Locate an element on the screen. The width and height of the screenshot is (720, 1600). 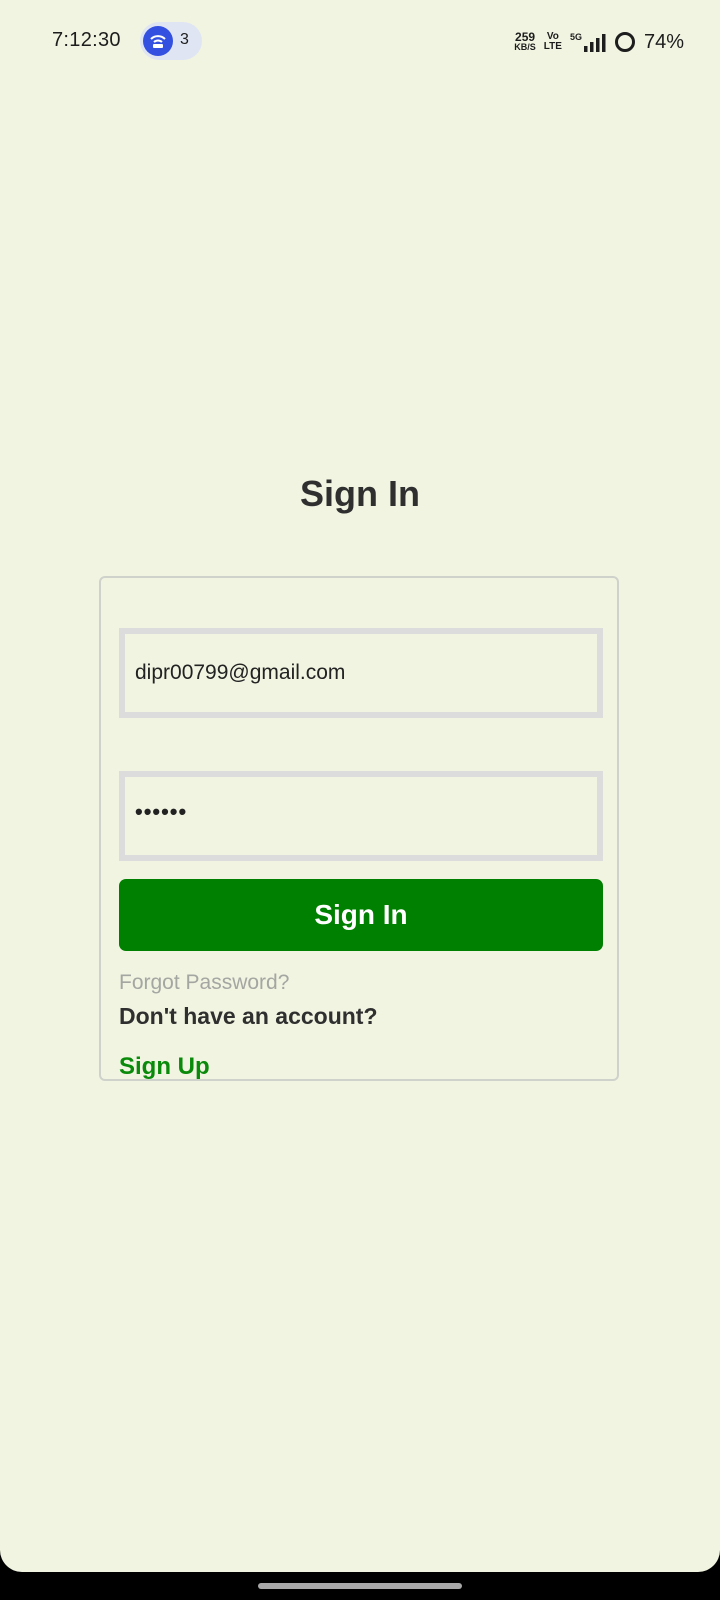
network-type: 5G is located at coordinates (575, 37).